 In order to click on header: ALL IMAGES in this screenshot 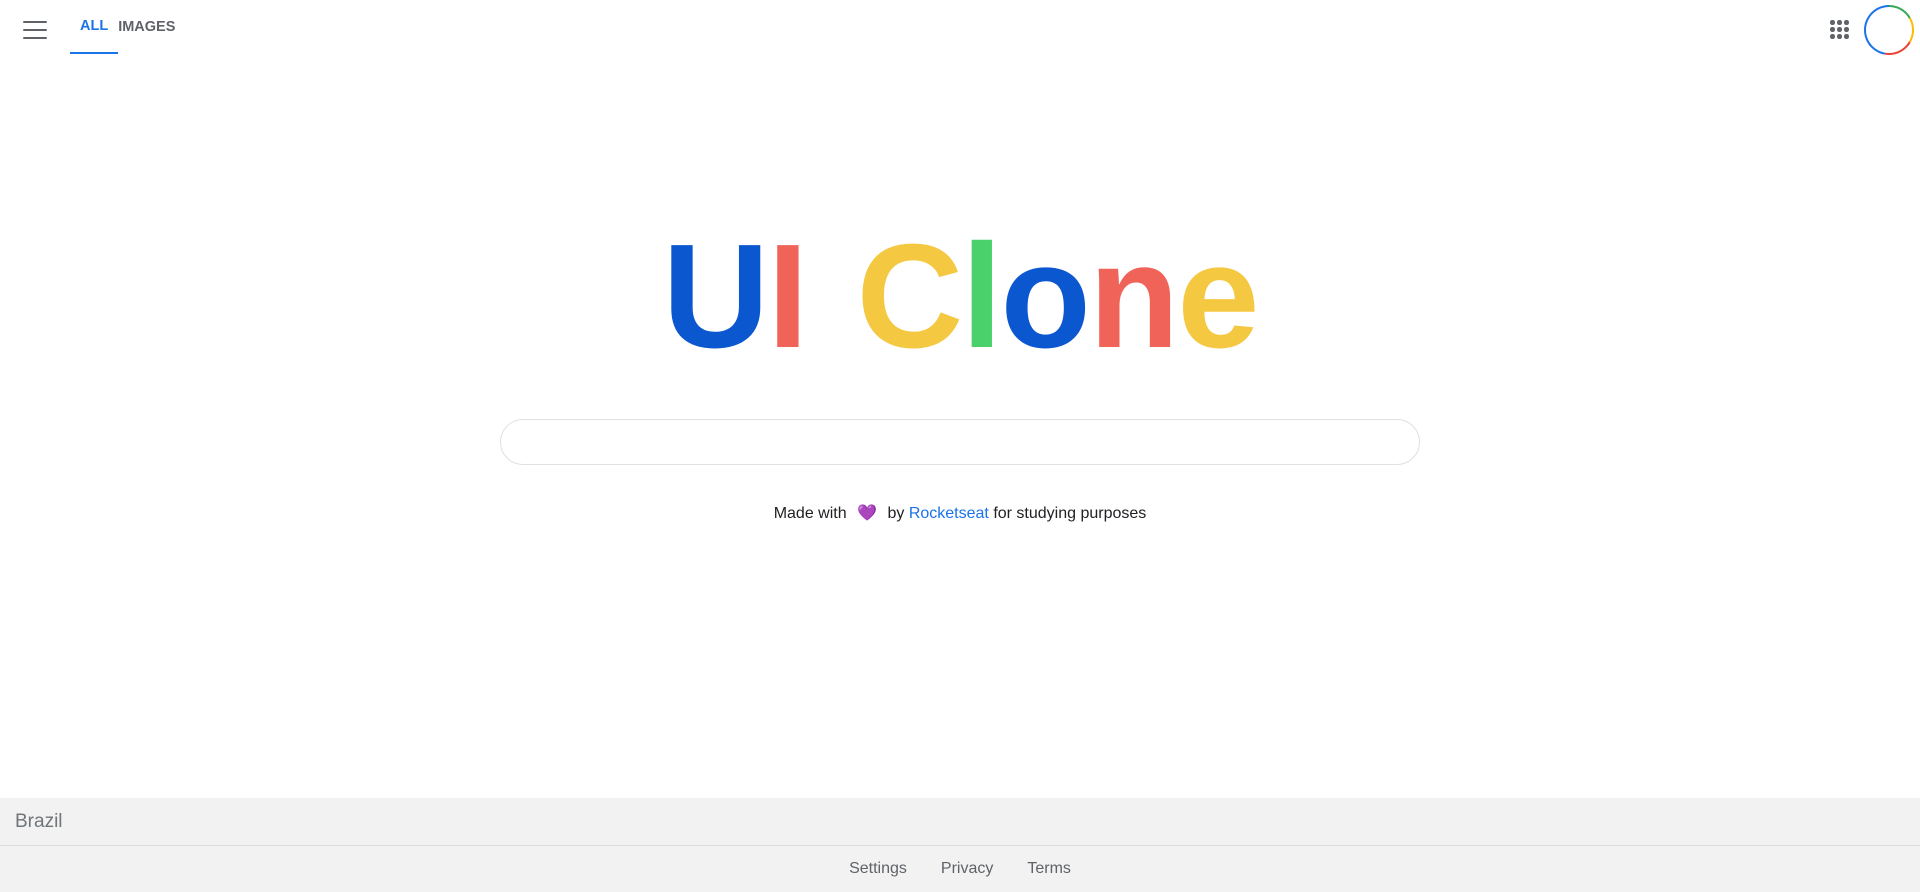, I will do `click(960, 29)`.